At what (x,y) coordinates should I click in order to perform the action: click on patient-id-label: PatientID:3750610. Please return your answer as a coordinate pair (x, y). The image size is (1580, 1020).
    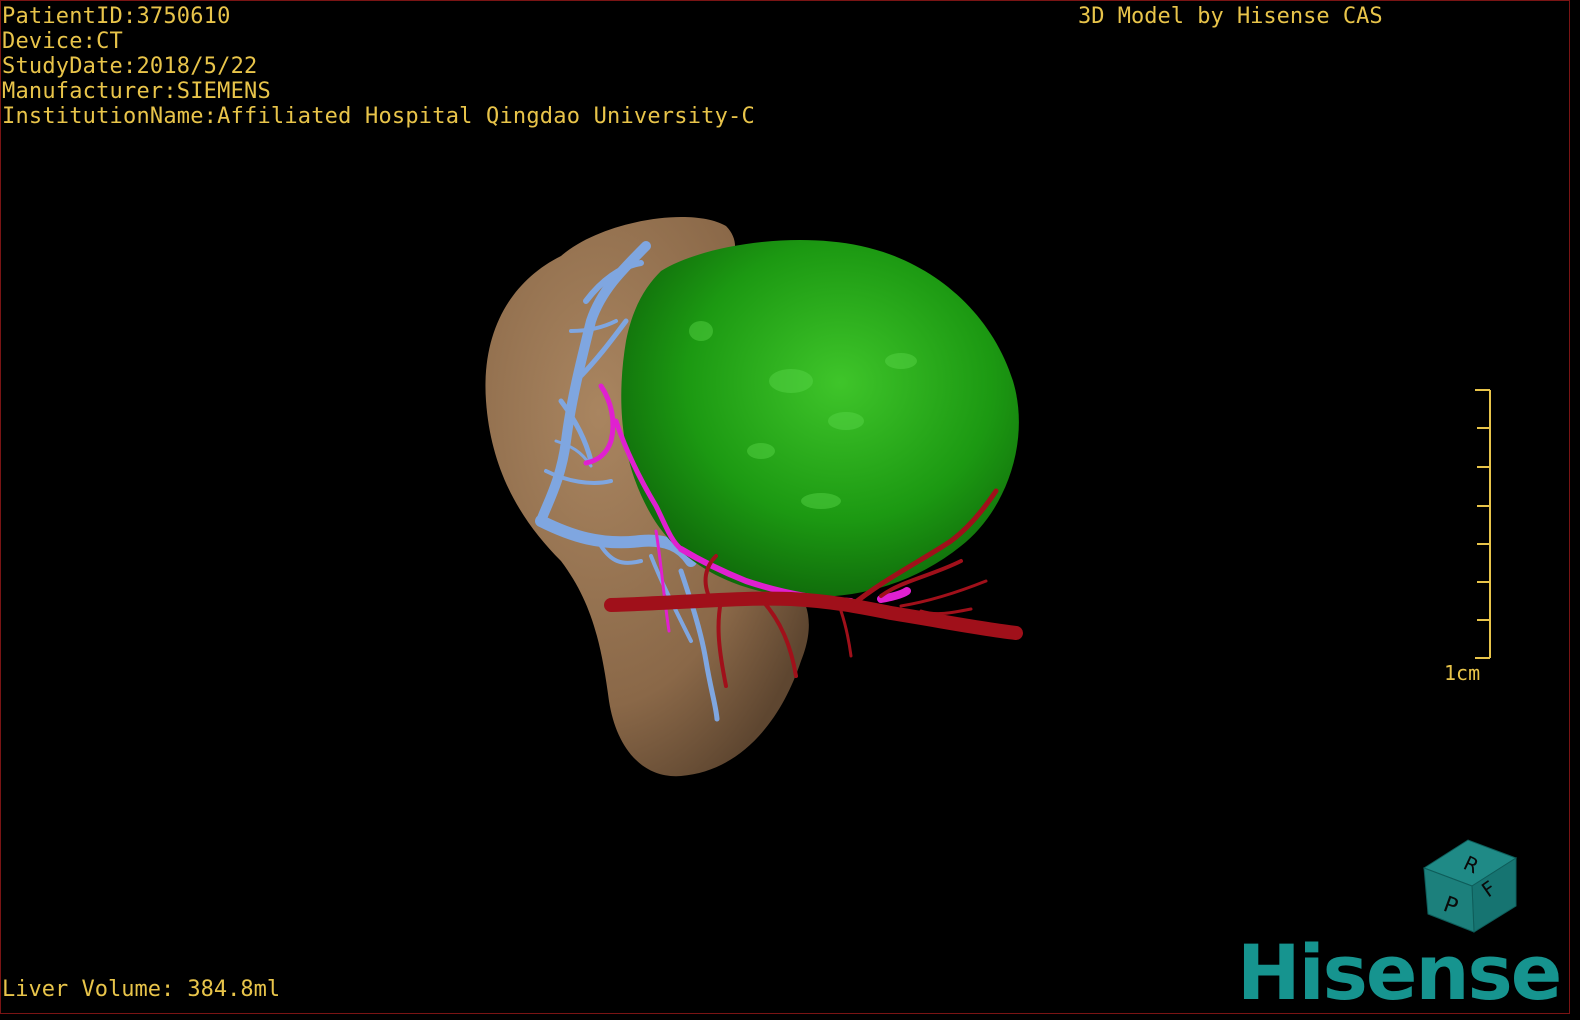
    Looking at the image, I should click on (116, 16).